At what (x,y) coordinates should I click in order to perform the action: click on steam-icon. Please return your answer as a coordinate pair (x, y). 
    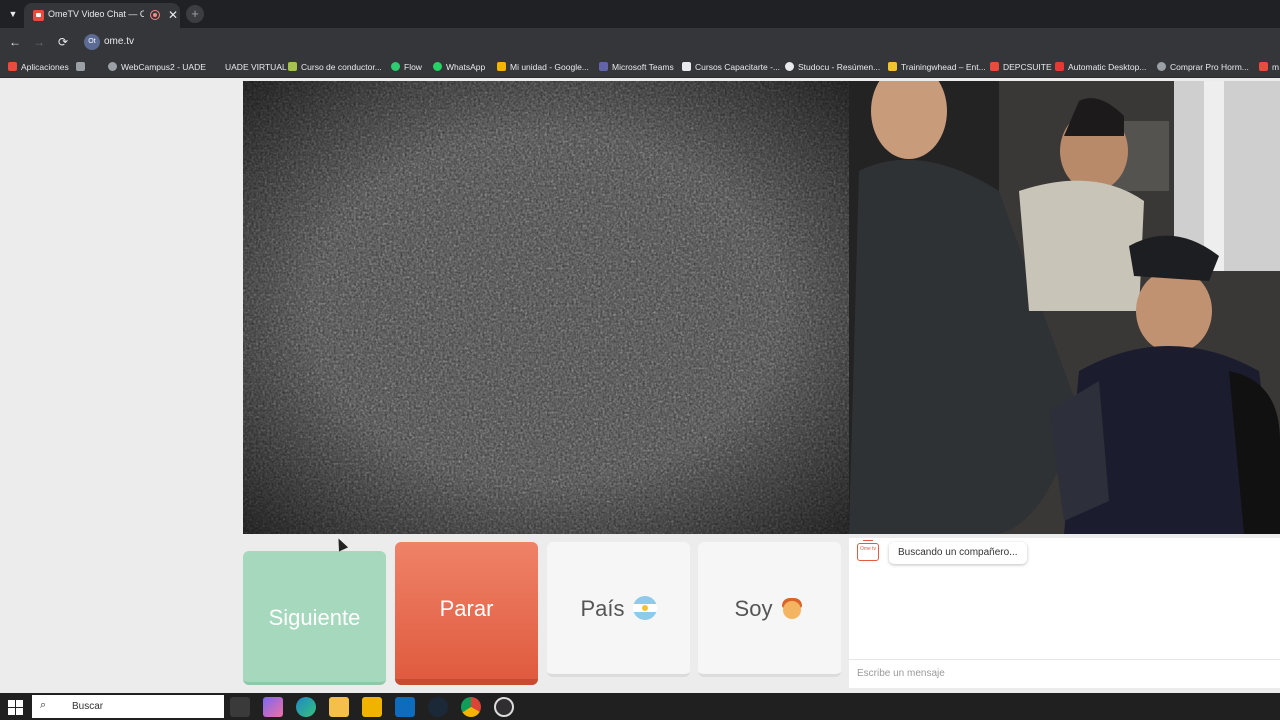
    Looking at the image, I should click on (438, 707).